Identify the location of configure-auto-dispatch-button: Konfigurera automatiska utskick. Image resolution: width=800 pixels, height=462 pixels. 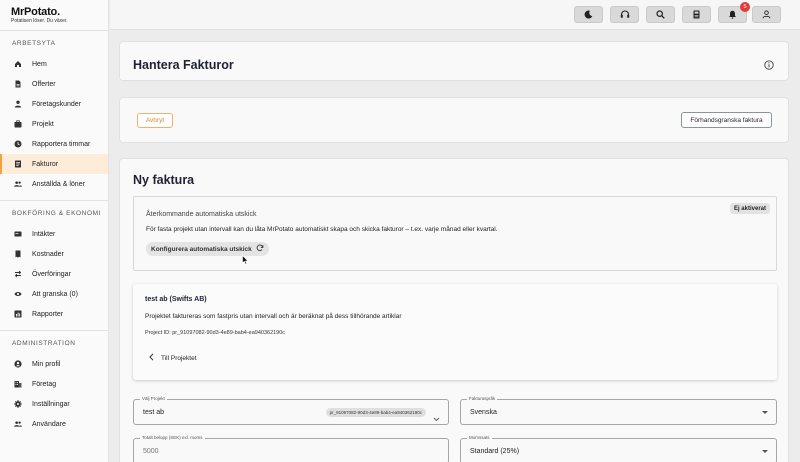
(207, 249).